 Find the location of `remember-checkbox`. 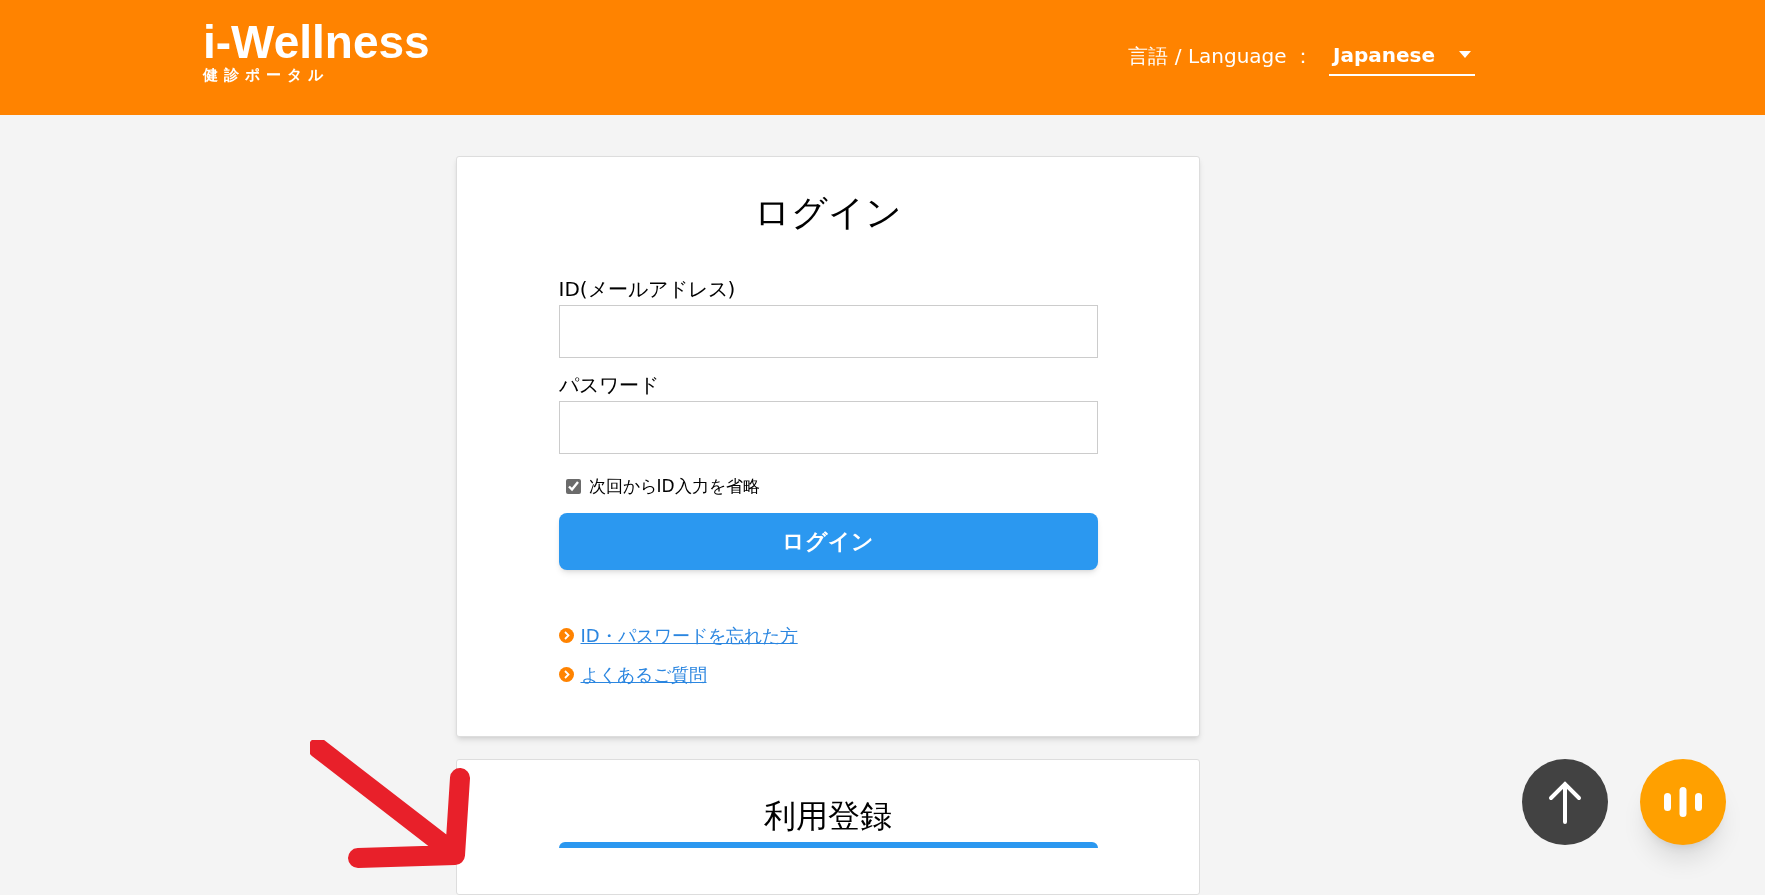

remember-checkbox is located at coordinates (573, 487).